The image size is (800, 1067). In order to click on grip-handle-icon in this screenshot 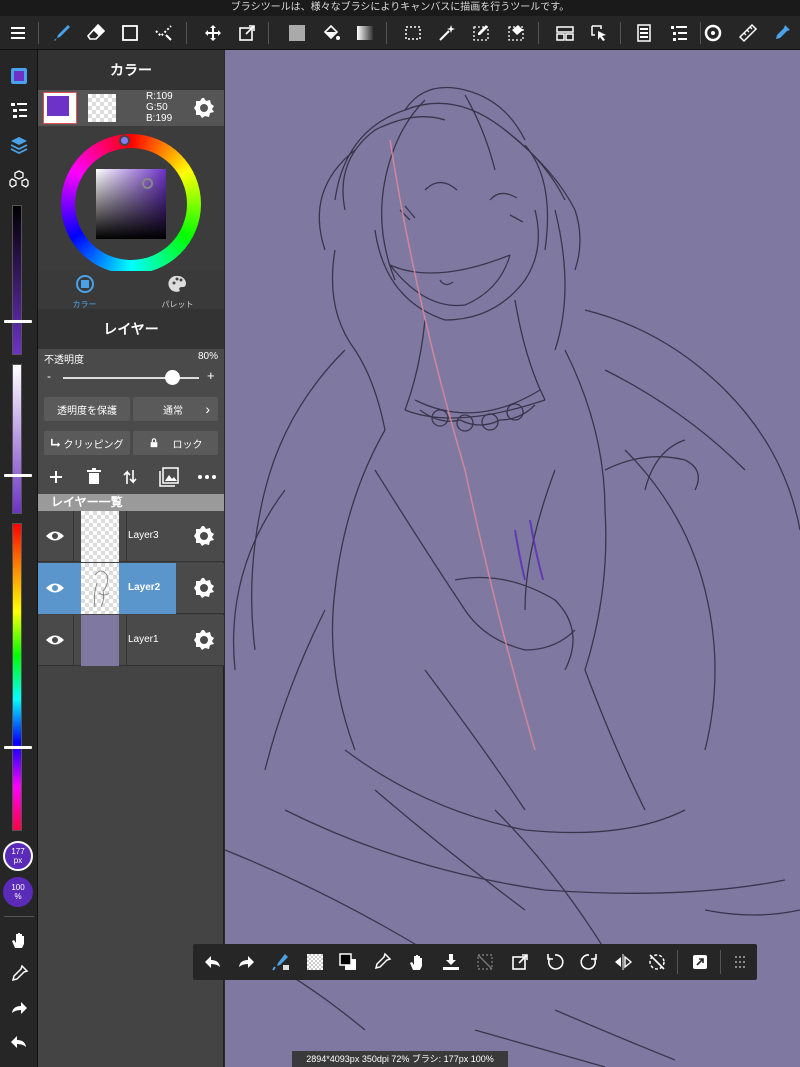, I will do `click(740, 962)`.